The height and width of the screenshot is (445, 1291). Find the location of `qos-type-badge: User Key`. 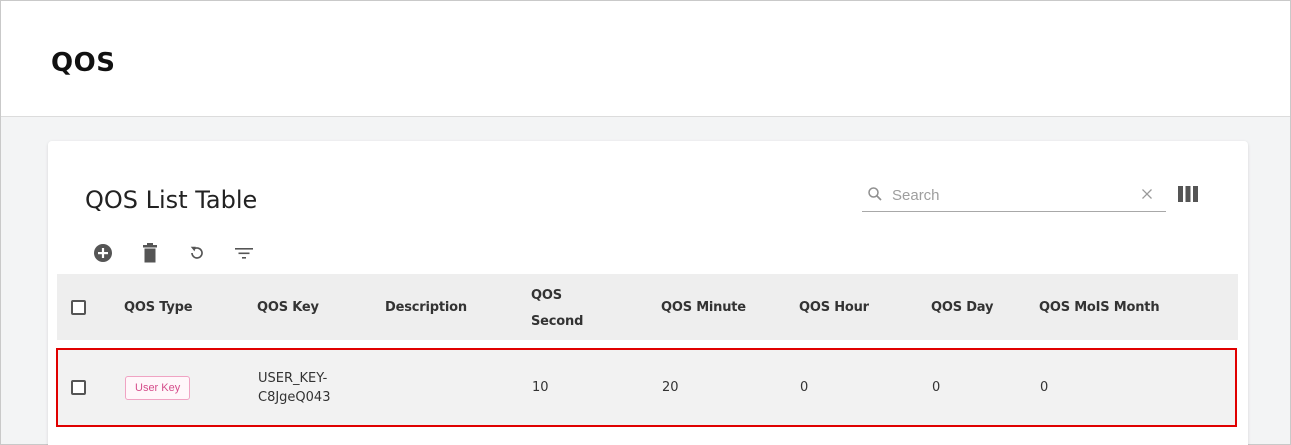

qos-type-badge: User Key is located at coordinates (158, 388).